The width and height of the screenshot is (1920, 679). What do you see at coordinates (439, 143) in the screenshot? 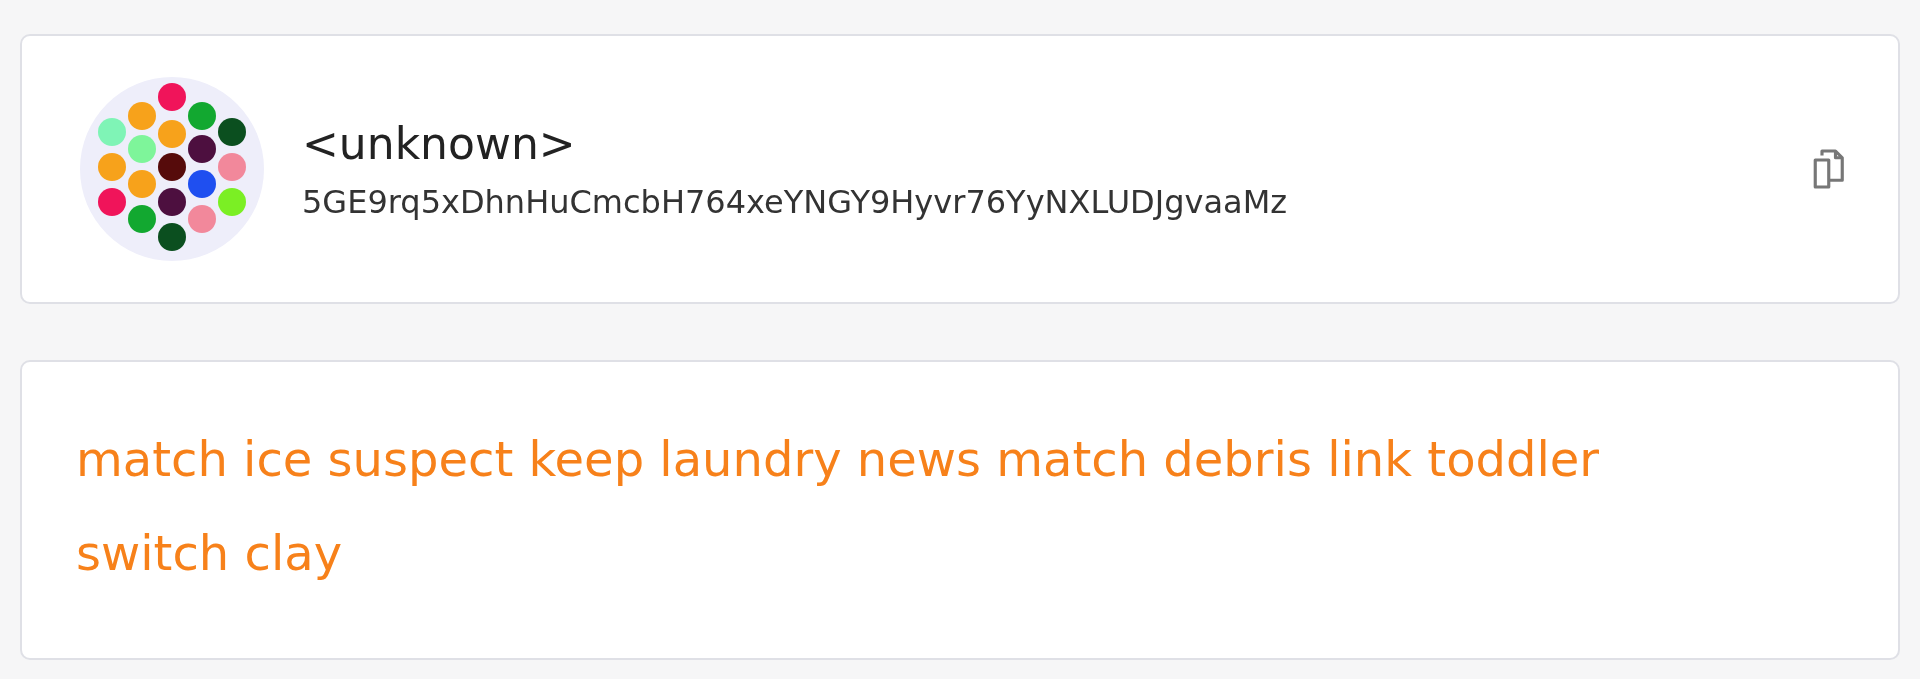
I see `account-name: <unknown>` at bounding box center [439, 143].